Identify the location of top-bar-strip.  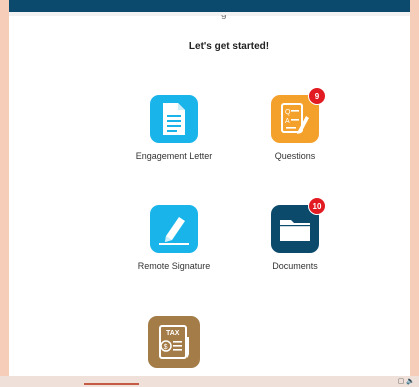
(209, 14).